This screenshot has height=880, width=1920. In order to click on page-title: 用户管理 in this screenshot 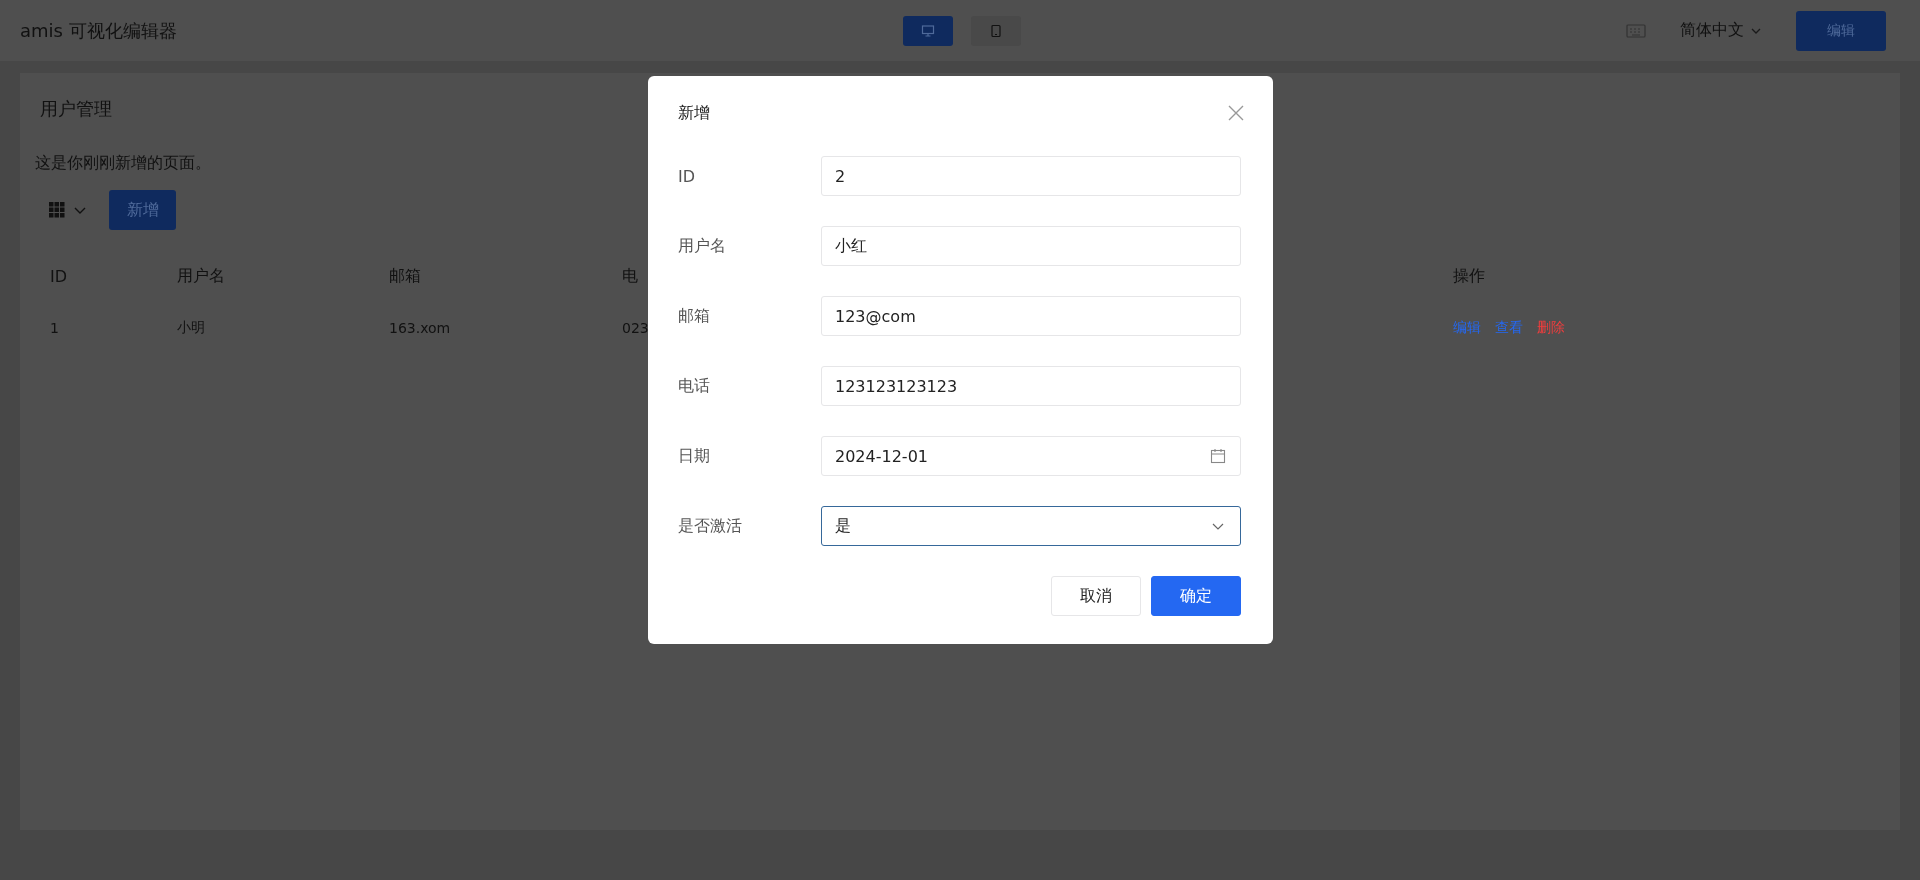, I will do `click(76, 109)`.